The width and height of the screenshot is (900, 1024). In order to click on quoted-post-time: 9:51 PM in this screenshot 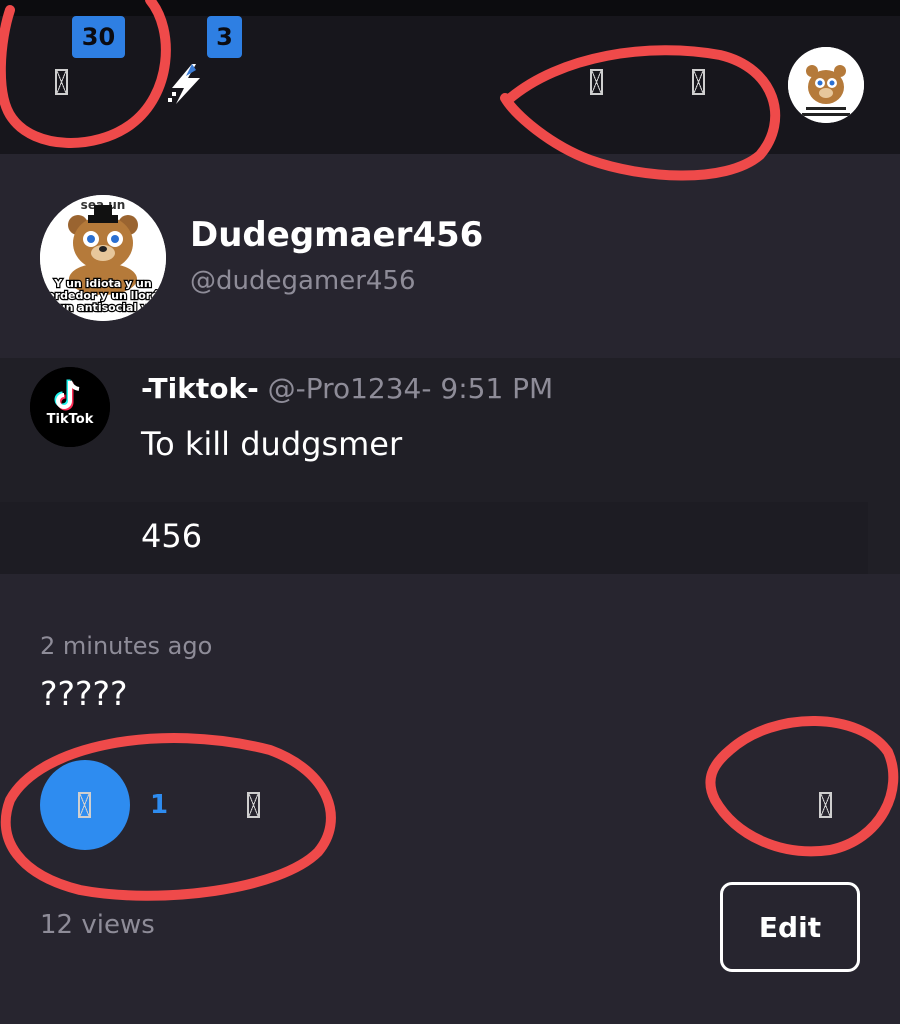, I will do `click(497, 388)`.